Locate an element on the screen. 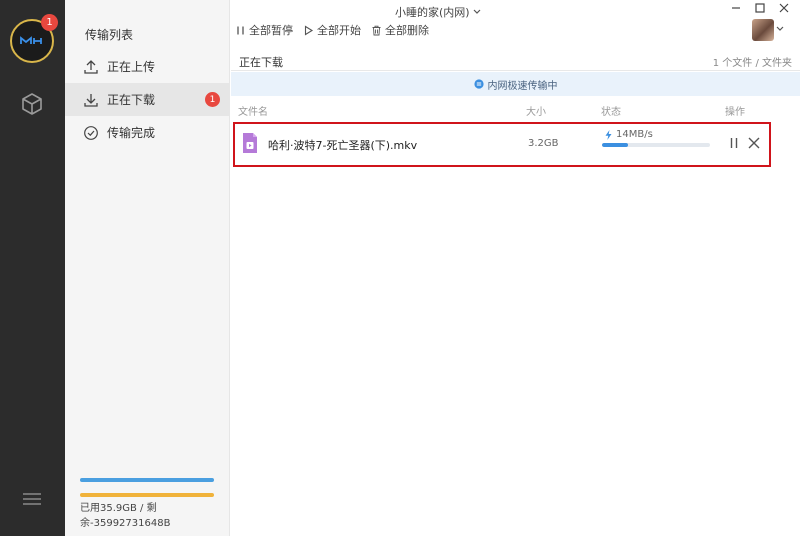  pause-icon is located at coordinates (240, 30).